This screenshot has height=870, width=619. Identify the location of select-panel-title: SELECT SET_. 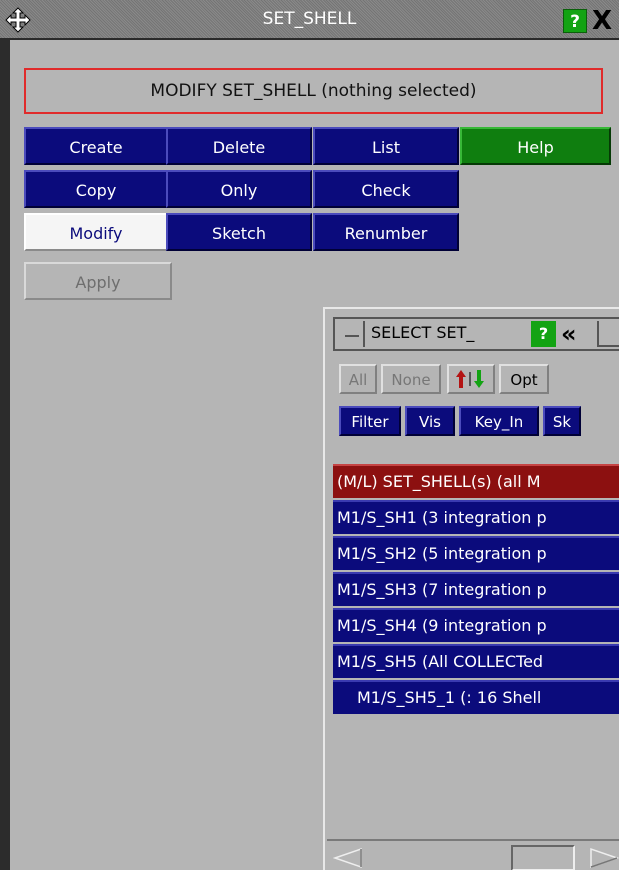
(423, 332).